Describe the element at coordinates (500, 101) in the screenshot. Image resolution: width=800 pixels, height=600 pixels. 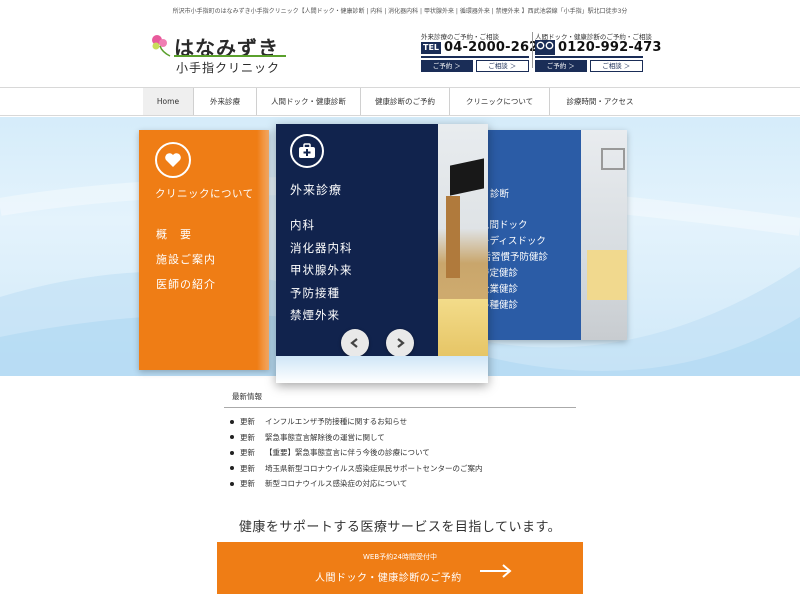
I see `nav-item-about-clinic: クリニックについて` at that location.